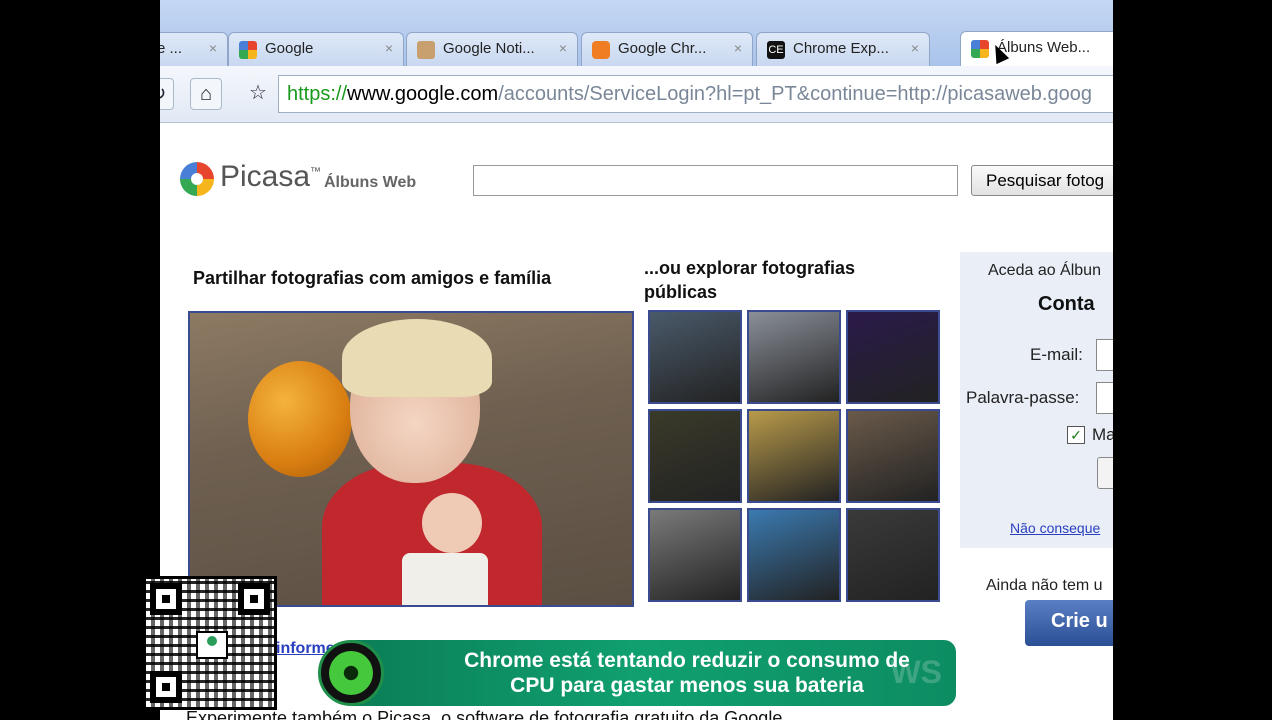 This screenshot has width=1272, height=720. I want to click on remember-label: Ma, so click(1102, 434).